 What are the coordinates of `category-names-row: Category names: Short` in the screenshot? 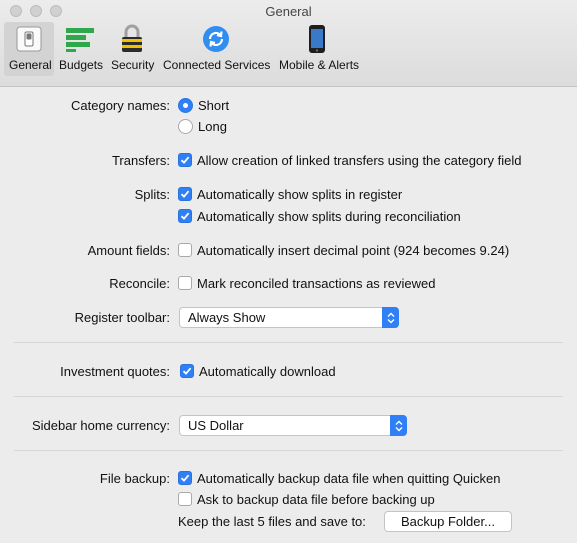 It's located at (288, 105).